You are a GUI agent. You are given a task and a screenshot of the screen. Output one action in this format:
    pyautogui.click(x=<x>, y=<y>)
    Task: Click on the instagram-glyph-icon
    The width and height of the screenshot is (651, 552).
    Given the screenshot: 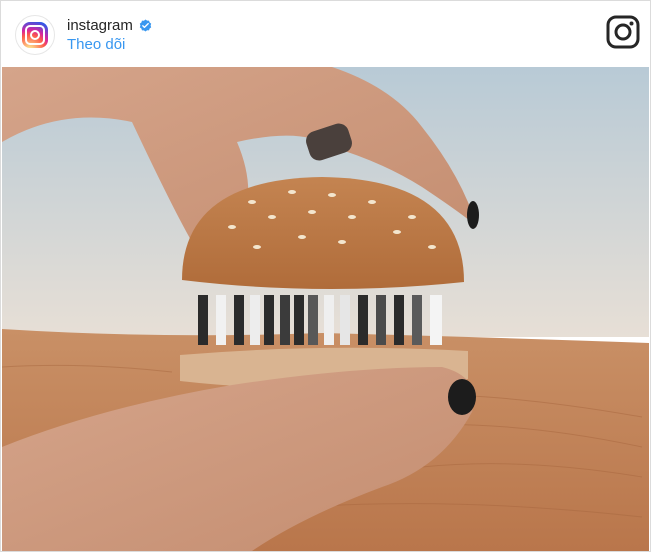 What is the action you would take?
    pyautogui.click(x=623, y=32)
    